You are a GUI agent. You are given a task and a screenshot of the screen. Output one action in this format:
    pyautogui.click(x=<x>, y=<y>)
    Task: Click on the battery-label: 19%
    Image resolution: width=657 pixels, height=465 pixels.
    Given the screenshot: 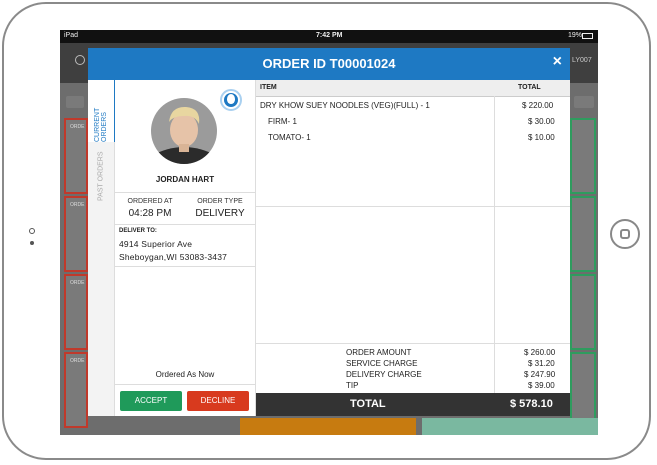 What is the action you would take?
    pyautogui.click(x=575, y=35)
    